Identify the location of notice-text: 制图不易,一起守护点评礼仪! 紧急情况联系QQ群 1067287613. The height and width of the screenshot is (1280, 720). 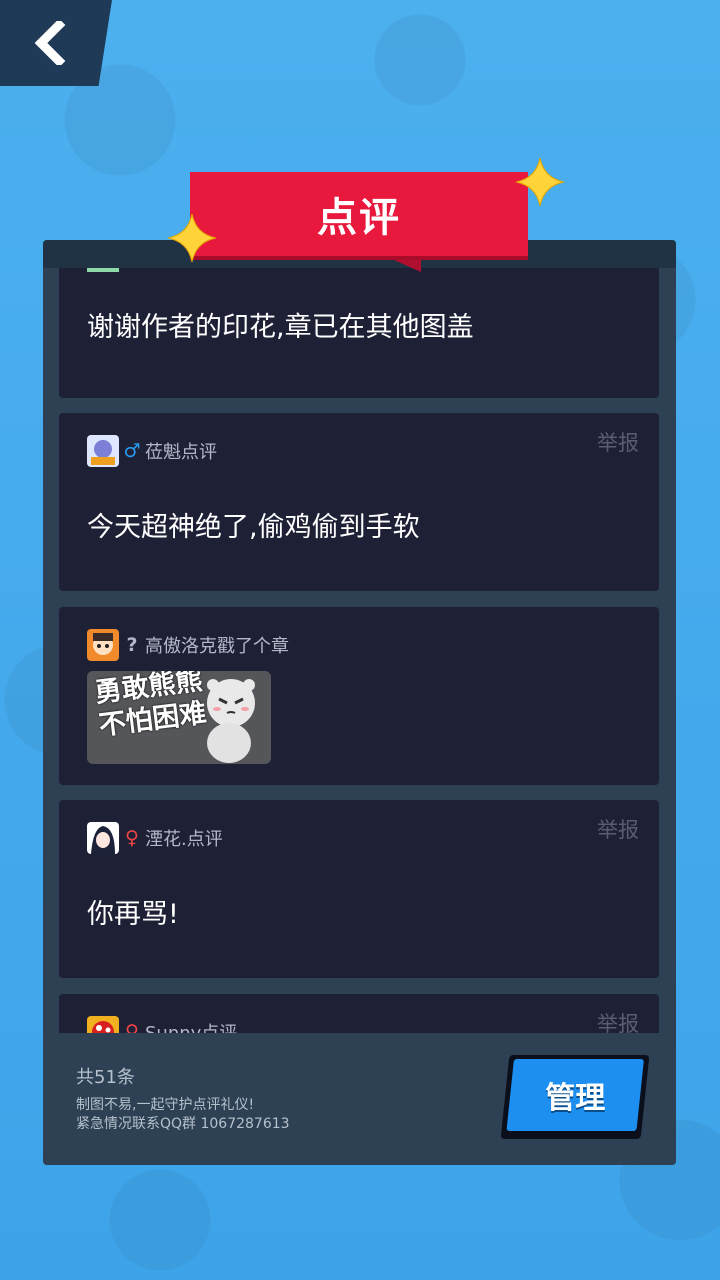
(183, 1115).